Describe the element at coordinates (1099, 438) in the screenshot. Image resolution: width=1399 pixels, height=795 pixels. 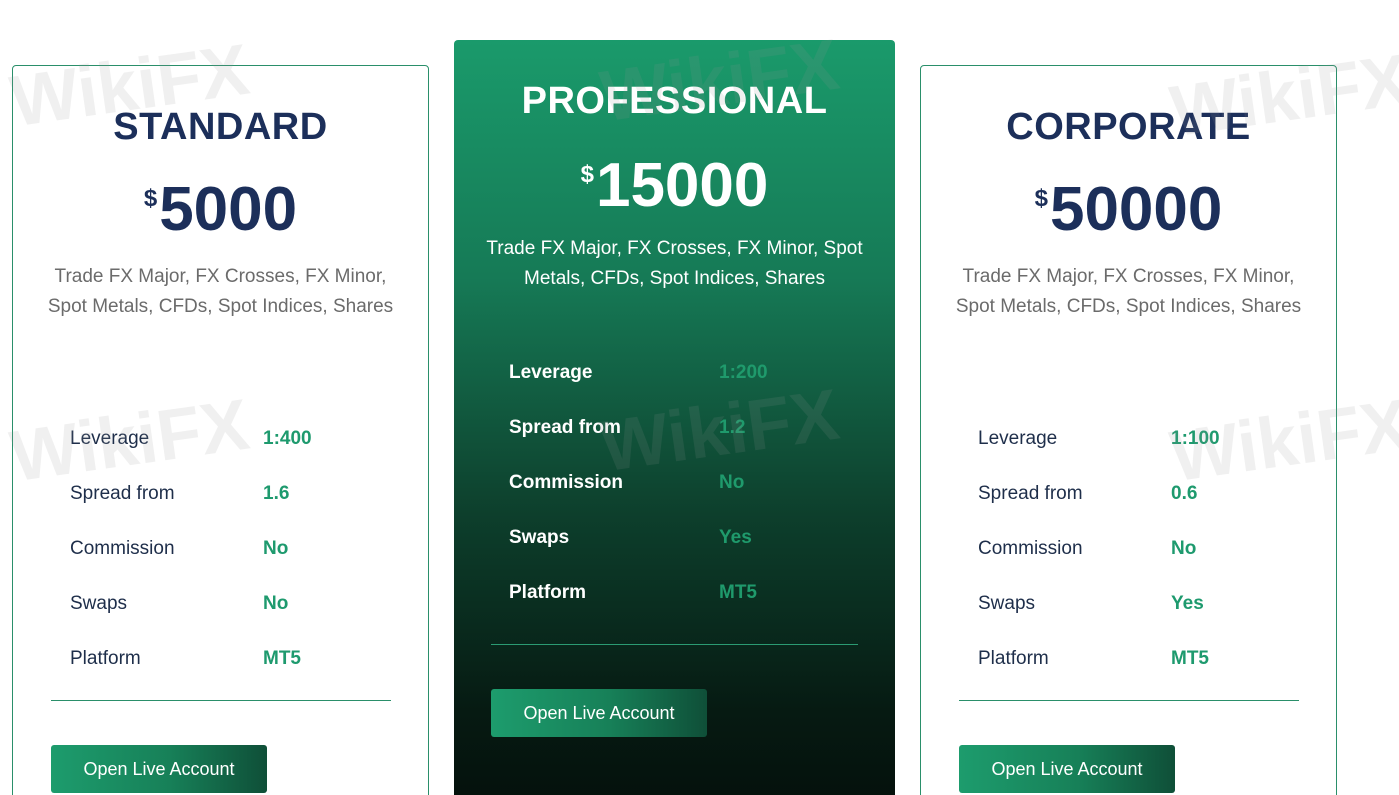
I see `spec-row-leverage: Leverage 1:100` at that location.